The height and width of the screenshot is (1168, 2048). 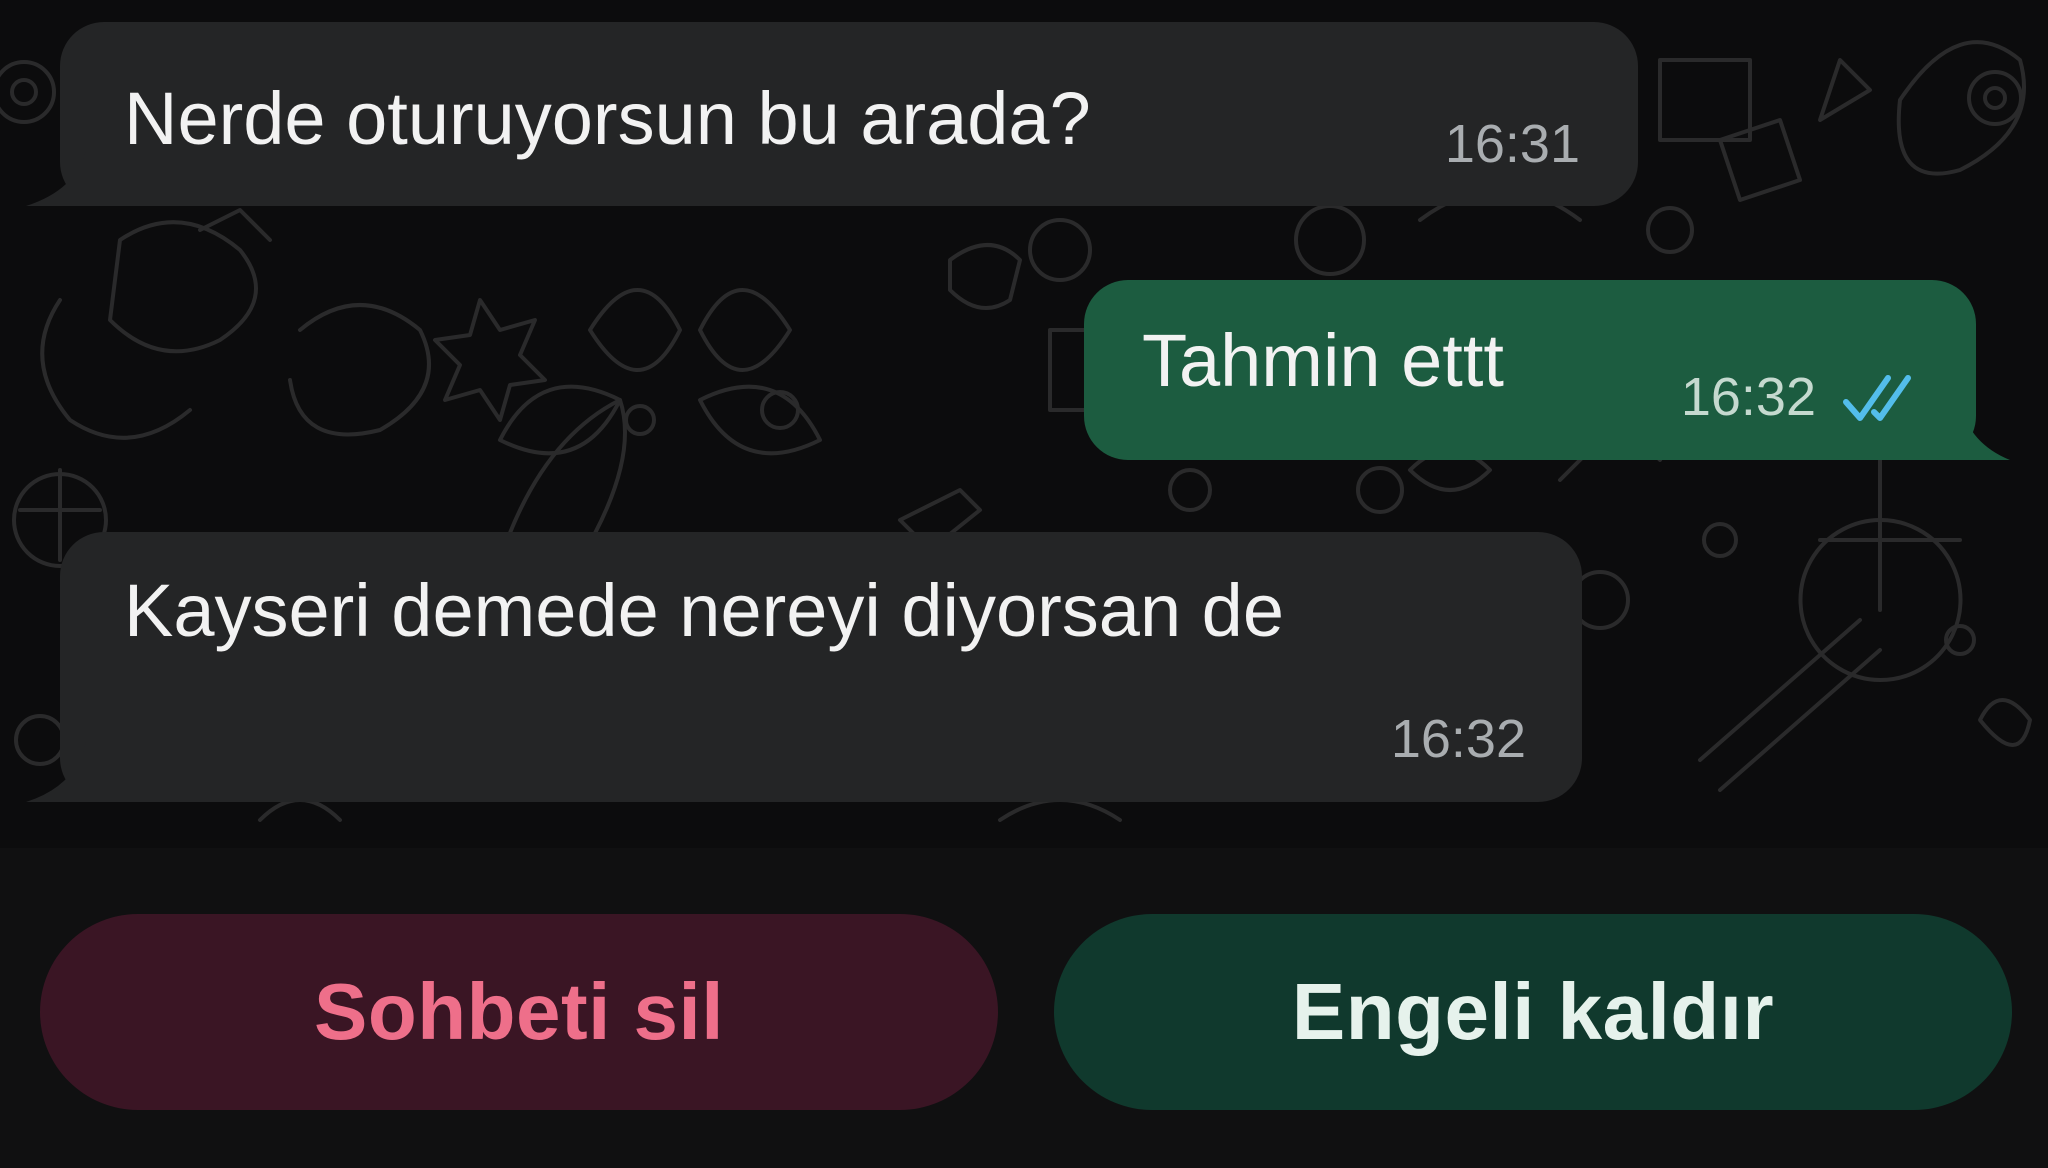 I want to click on delete-chat-button: Sohbeti sil, so click(x=519, y=1012).